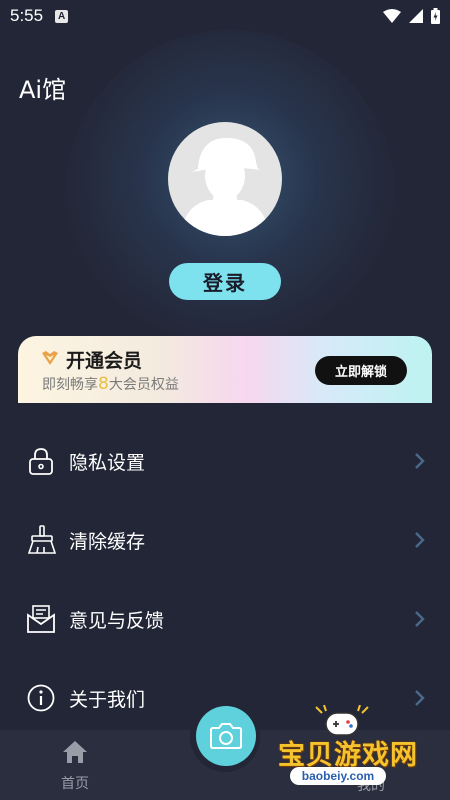  I want to click on vip-subtitle-suffix: 大会员权益, so click(143, 385).